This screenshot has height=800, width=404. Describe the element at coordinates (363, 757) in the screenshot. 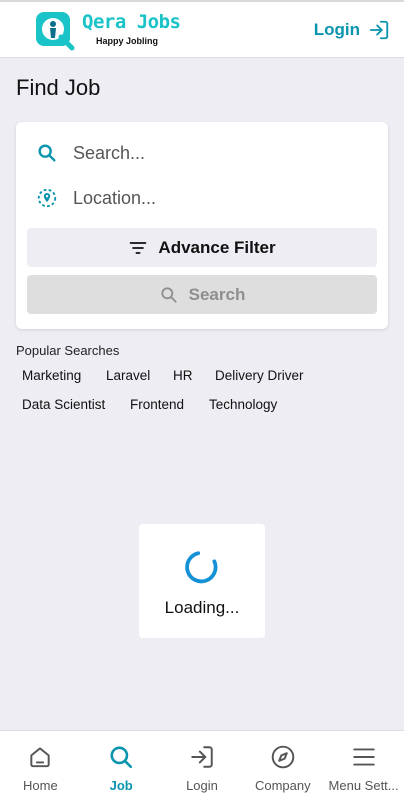

I see `menu-icon` at that location.